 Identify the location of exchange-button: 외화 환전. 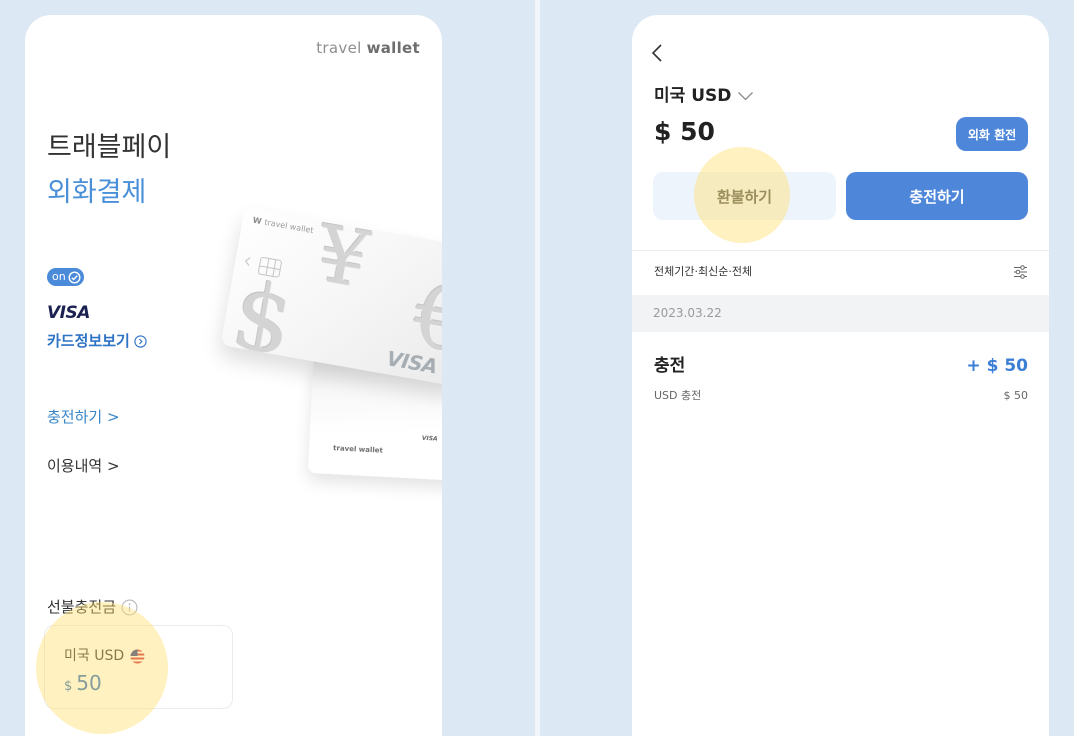
(992, 134).